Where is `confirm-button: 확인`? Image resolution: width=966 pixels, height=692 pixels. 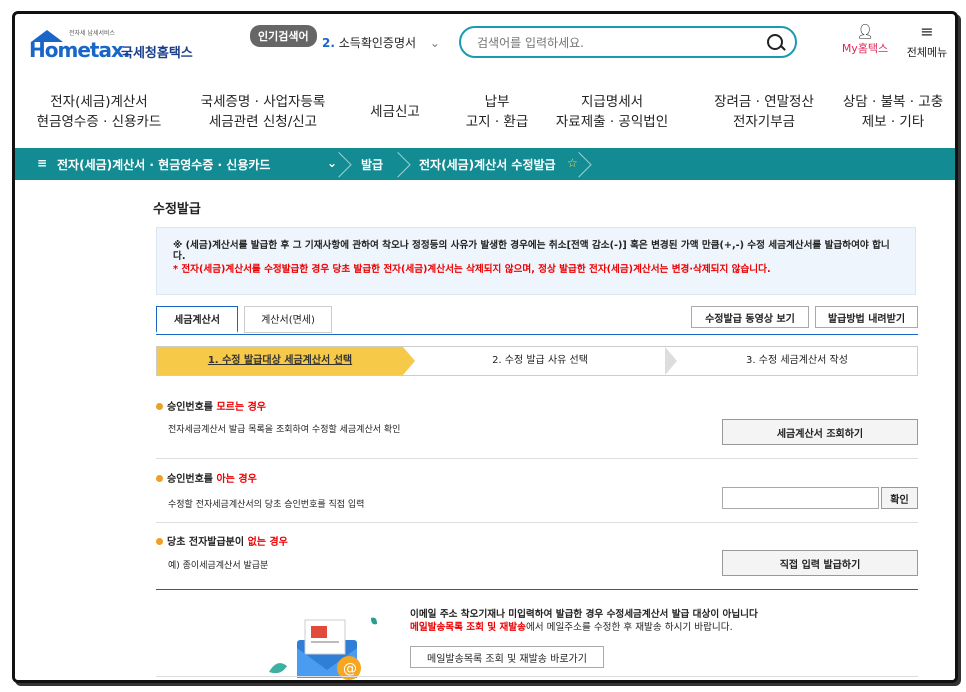 confirm-button: 확인 is located at coordinates (899, 498).